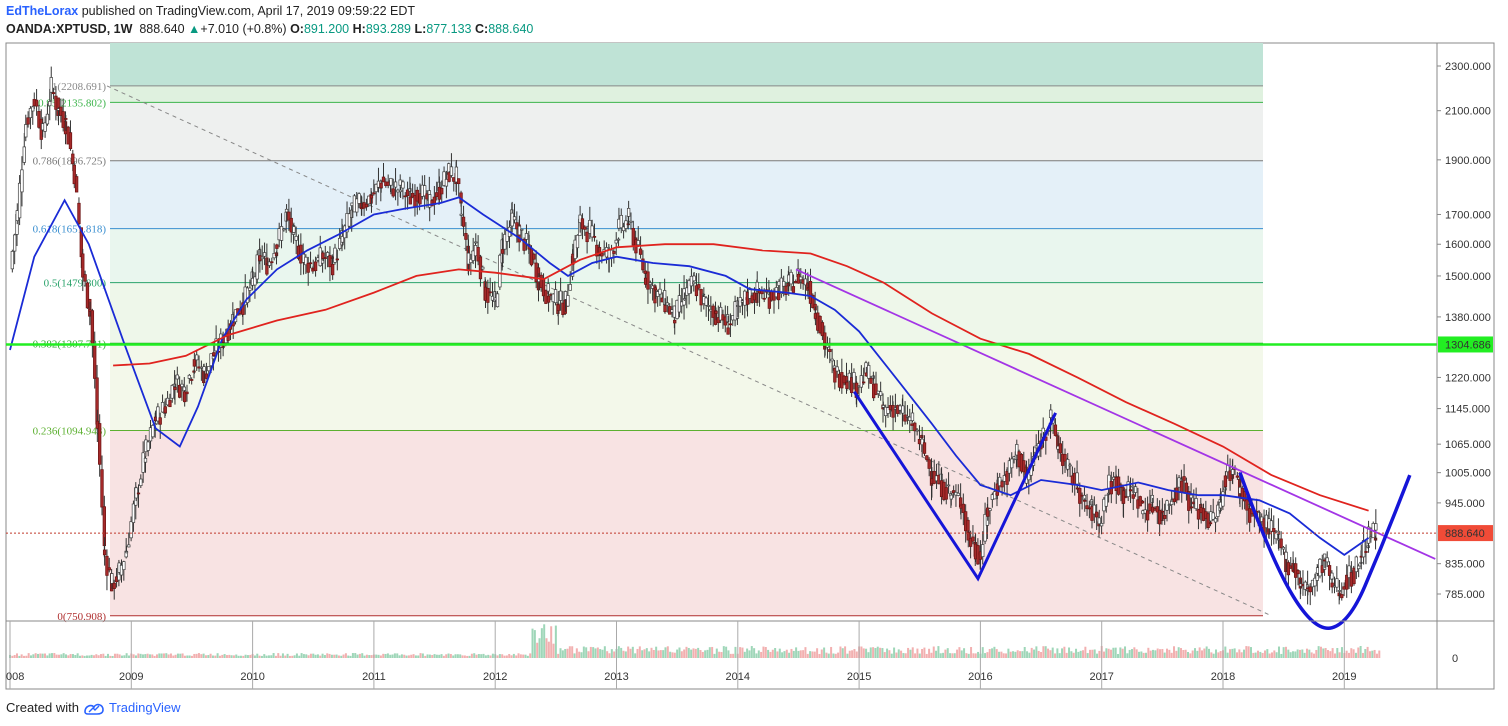  I want to click on y-axis-tick-label: 835.000, so click(1465, 565).